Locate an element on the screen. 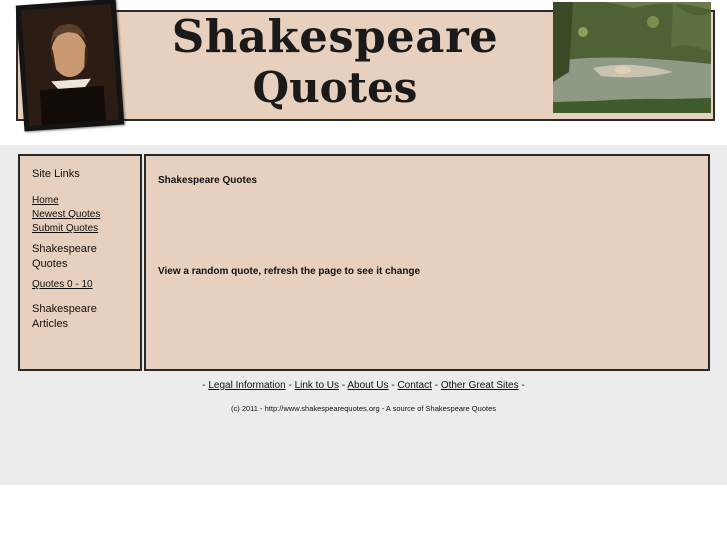 Image resolution: width=727 pixels, height=545 pixels. sidebar-section-articles: Shakespeare Articles is located at coordinates (64, 316).